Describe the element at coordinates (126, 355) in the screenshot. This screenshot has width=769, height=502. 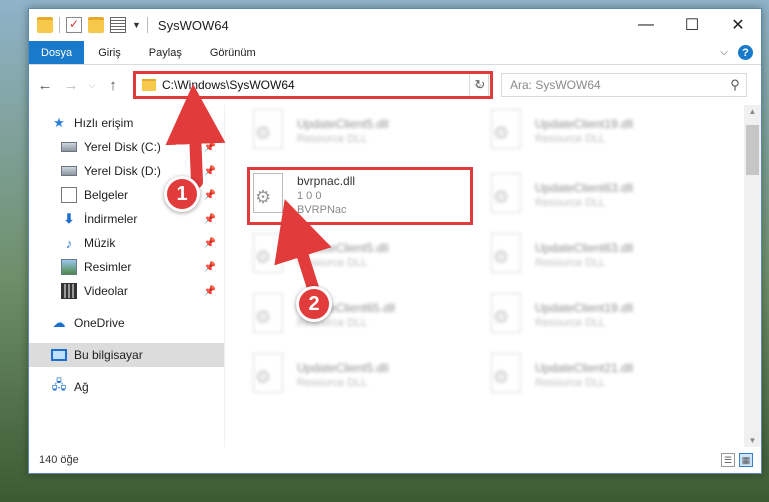
I see `sidebar-item-this-pc: Bu bilgisayar` at that location.